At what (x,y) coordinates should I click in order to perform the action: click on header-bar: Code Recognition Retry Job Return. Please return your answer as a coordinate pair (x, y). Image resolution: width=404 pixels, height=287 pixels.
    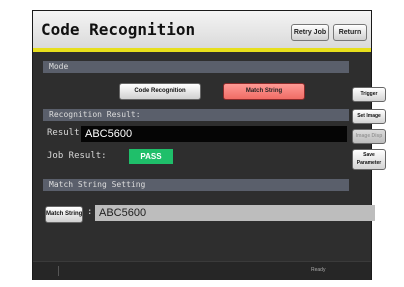
    Looking at the image, I should click on (202, 31).